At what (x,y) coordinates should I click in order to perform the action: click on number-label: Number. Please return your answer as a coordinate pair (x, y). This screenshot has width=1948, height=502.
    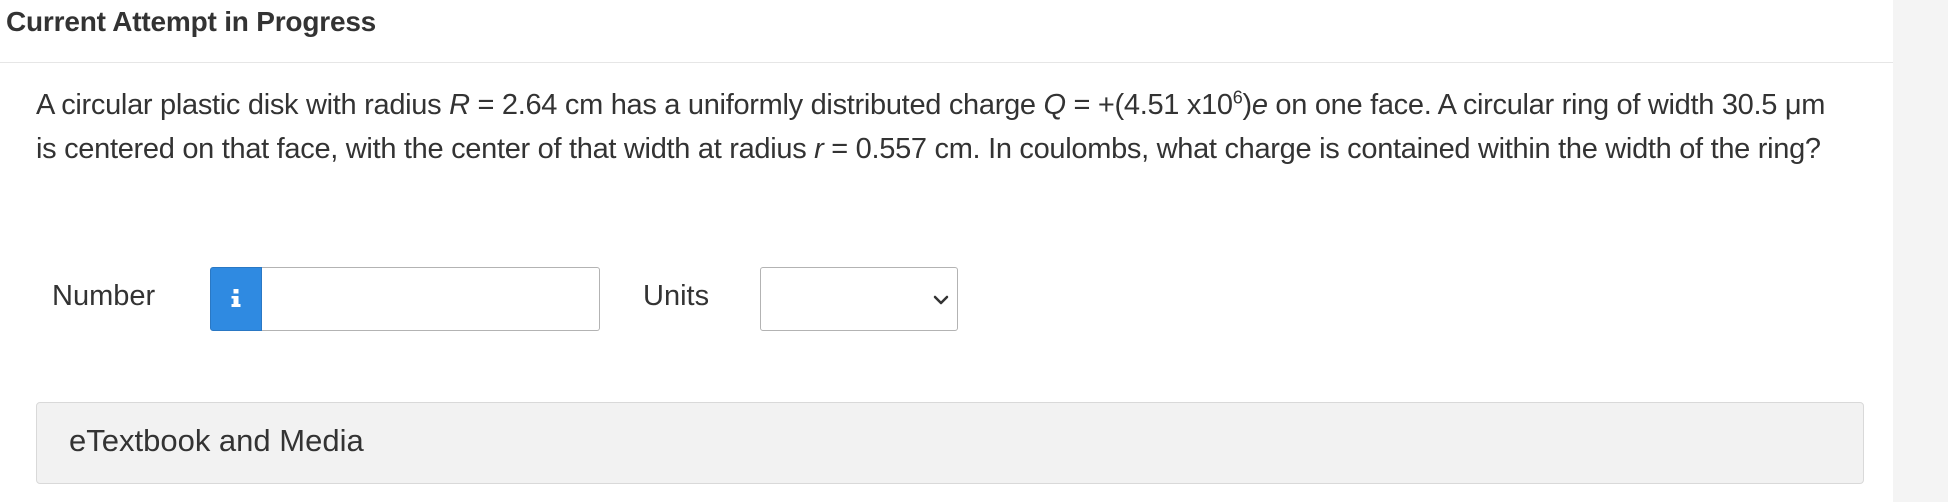
    Looking at the image, I should click on (104, 296).